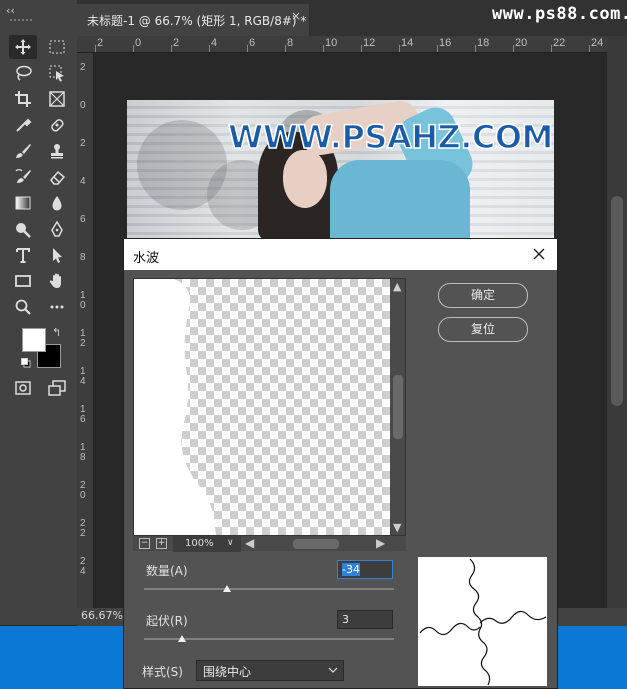 Image resolution: width=627 pixels, height=689 pixels. Describe the element at coordinates (597, 43) in the screenshot. I see `ruler-top-label: 24` at that location.